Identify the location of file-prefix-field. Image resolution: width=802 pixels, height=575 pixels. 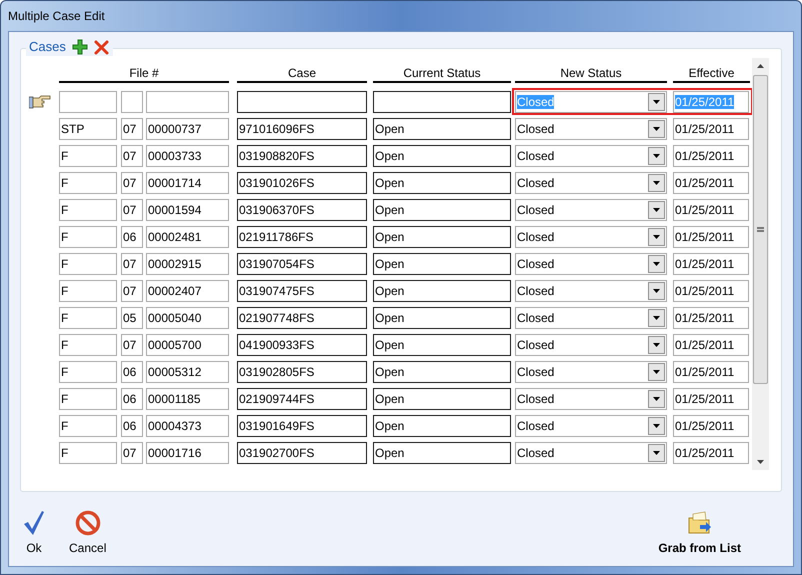
(88, 102).